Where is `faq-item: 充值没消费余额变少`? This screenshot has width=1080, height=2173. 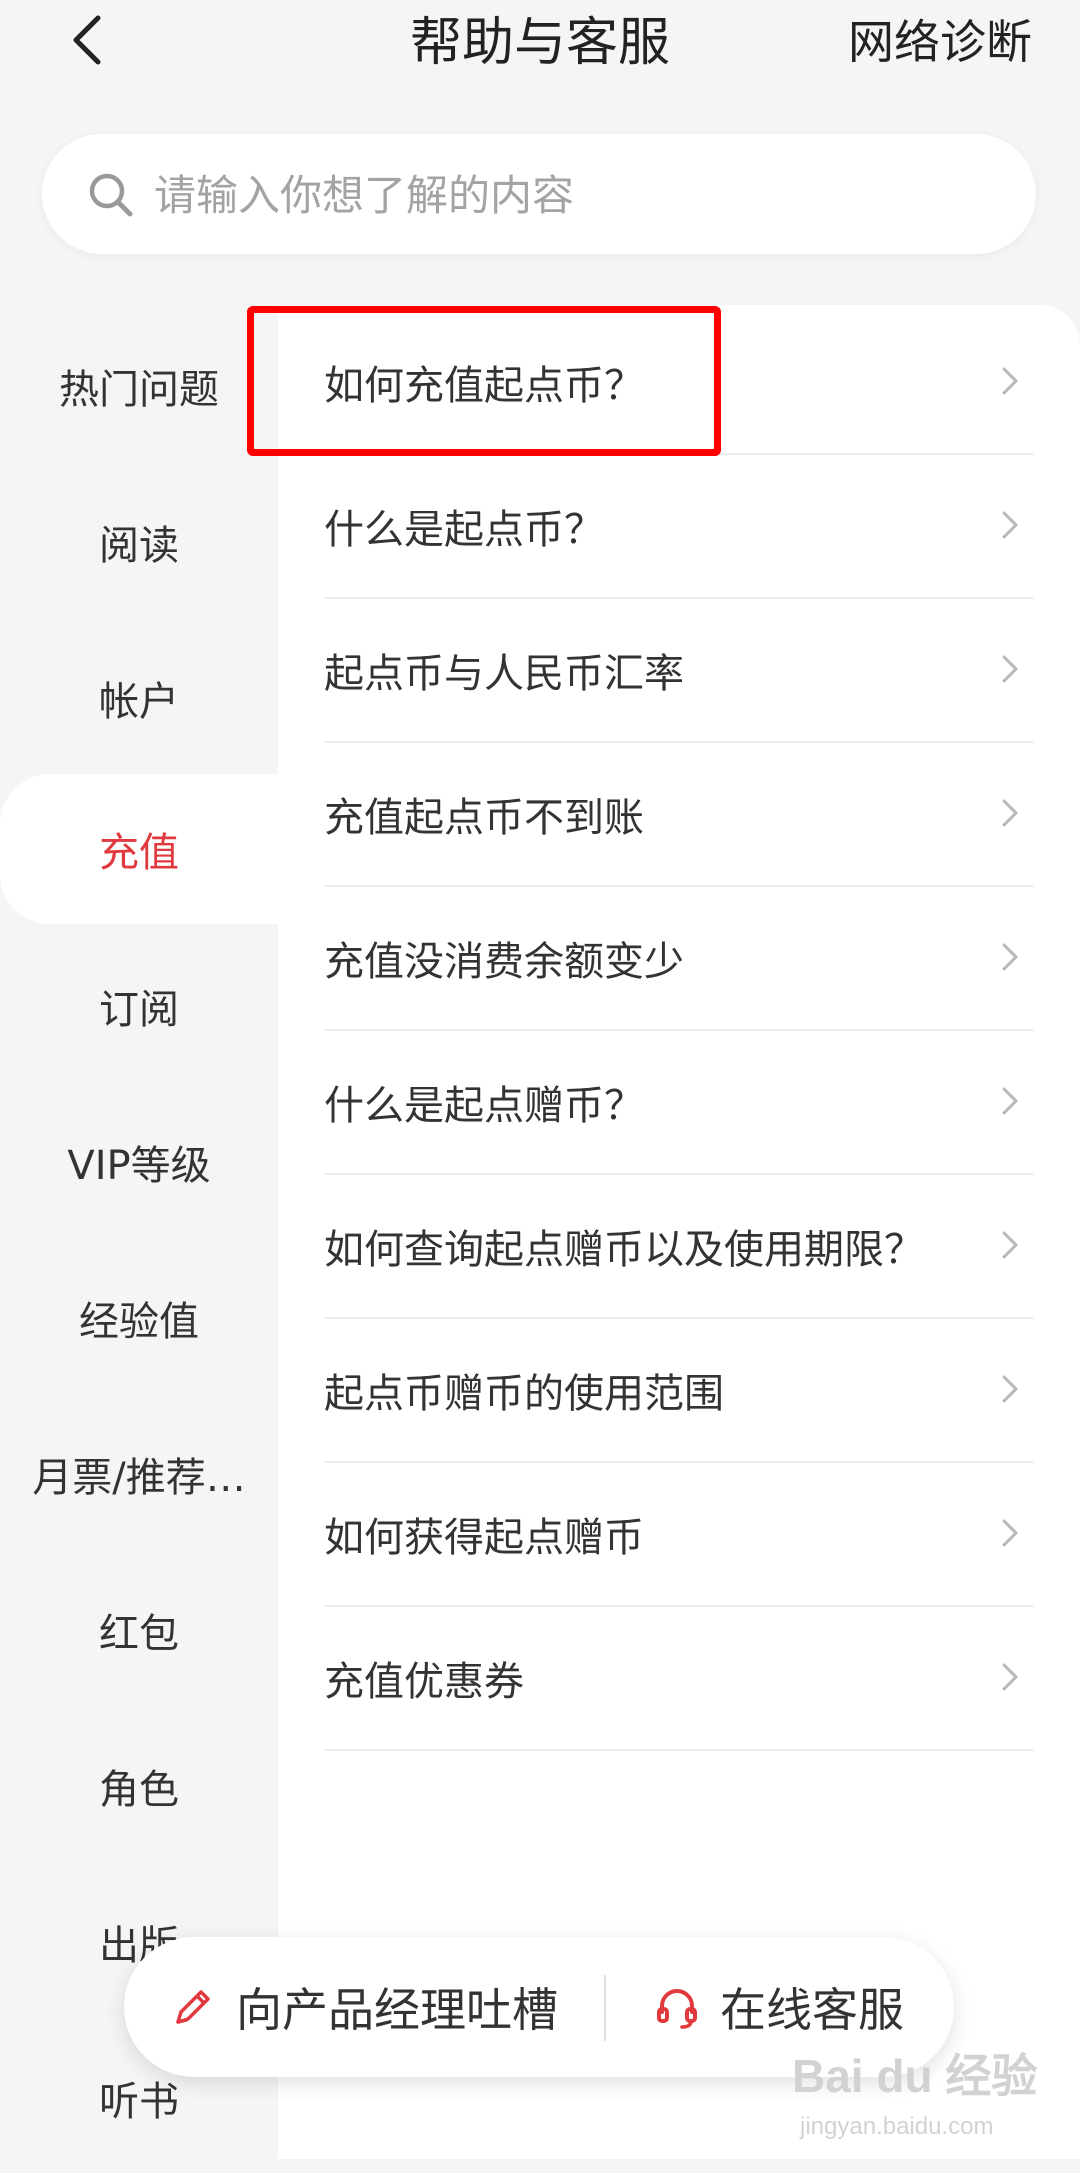 faq-item: 充值没消费余额变少 is located at coordinates (679, 958).